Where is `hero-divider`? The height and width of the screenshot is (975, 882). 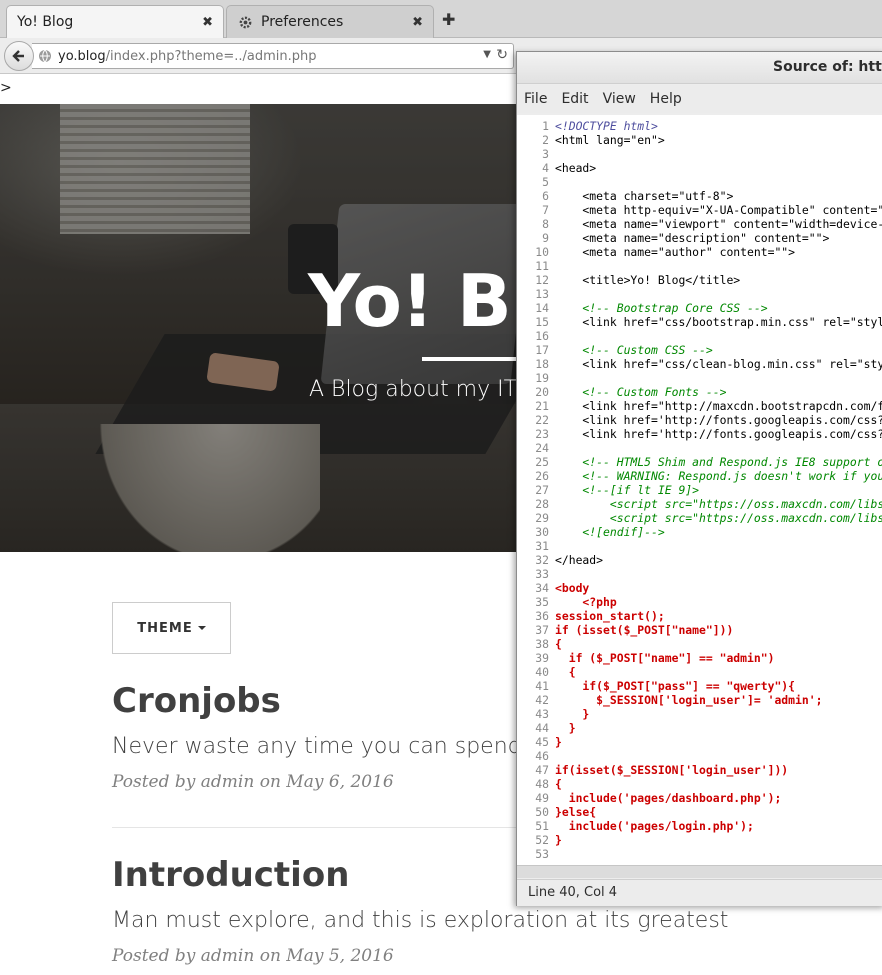
hero-divider is located at coordinates (471, 359).